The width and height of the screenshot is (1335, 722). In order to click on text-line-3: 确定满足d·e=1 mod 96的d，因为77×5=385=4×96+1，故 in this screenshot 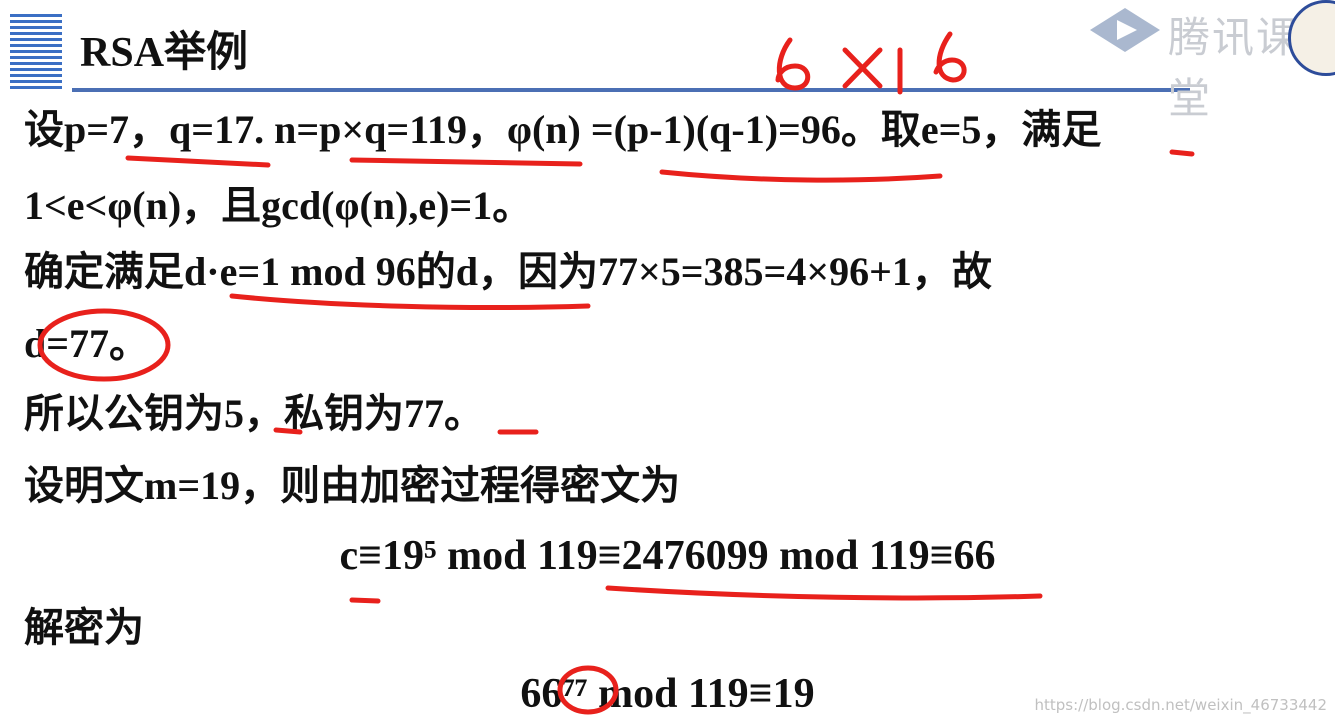, I will do `click(508, 272)`.